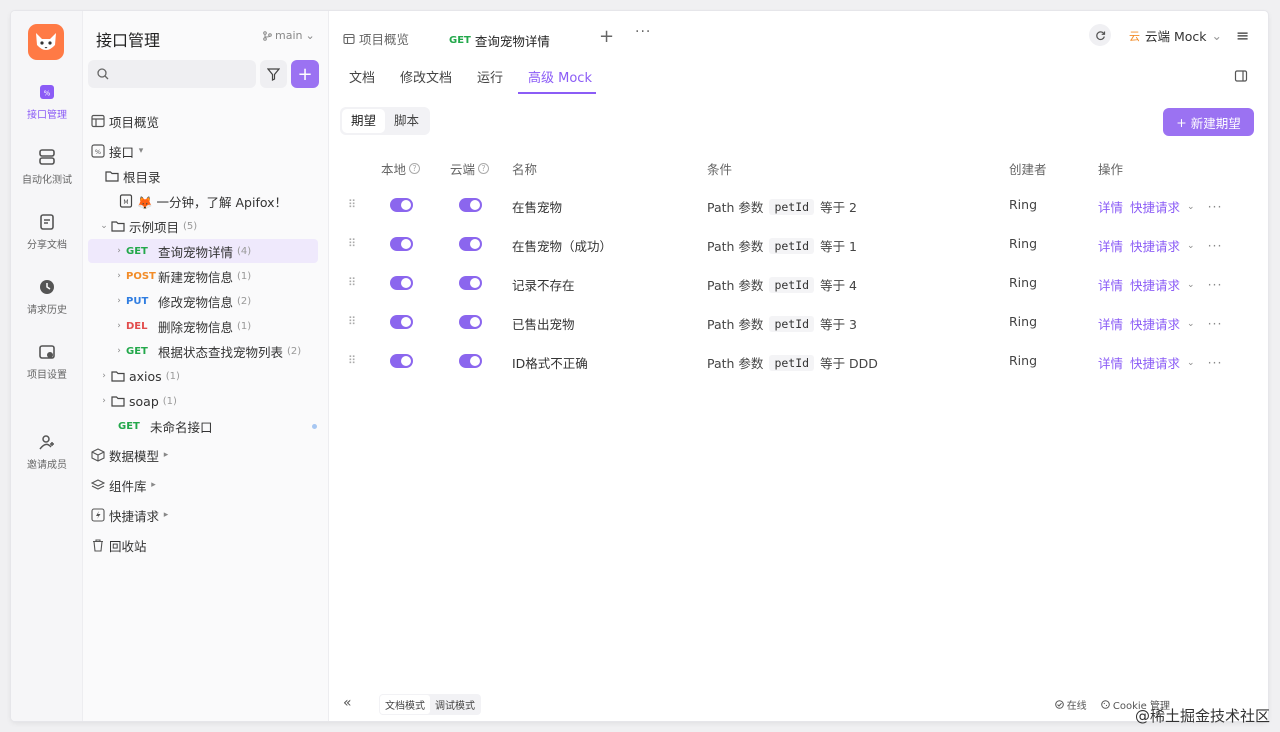 Image resolution: width=1280 pixels, height=732 pixels. I want to click on tree-item-intro-doc: M 🦊 一分钟，了解 Apifox！, so click(206, 201).